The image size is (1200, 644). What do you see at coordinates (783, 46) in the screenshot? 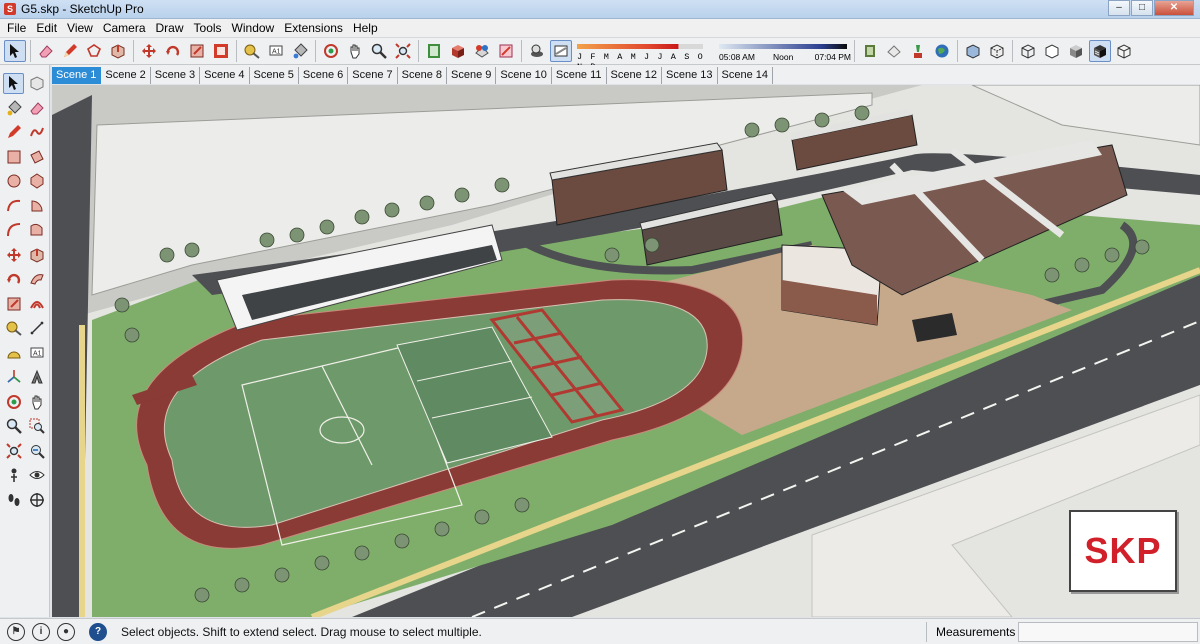
I see `time-slider-track` at bounding box center [783, 46].